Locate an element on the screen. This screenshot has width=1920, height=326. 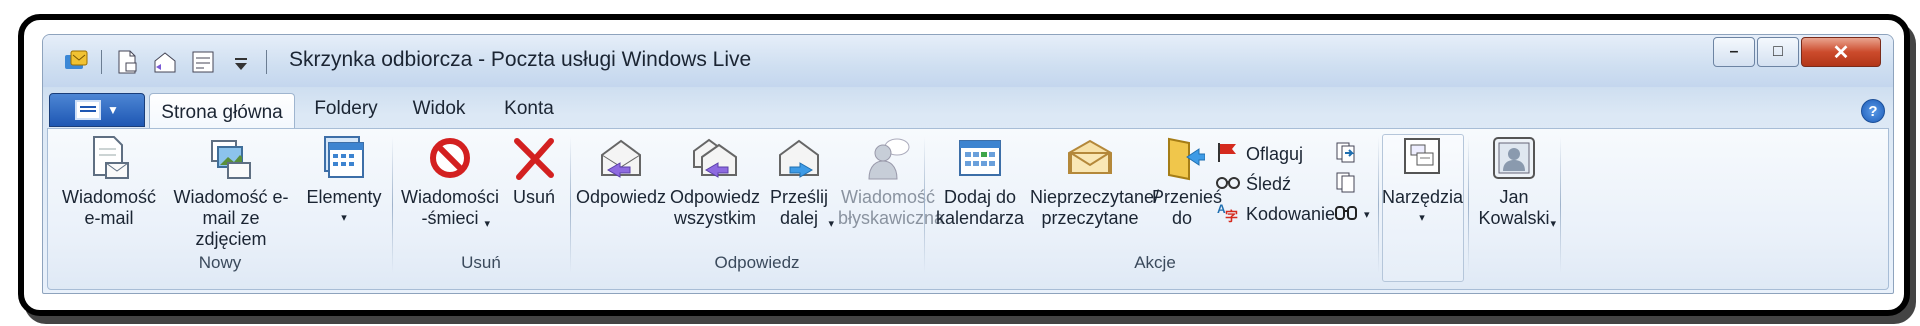
junk-caret: ▾ is located at coordinates (487, 224).